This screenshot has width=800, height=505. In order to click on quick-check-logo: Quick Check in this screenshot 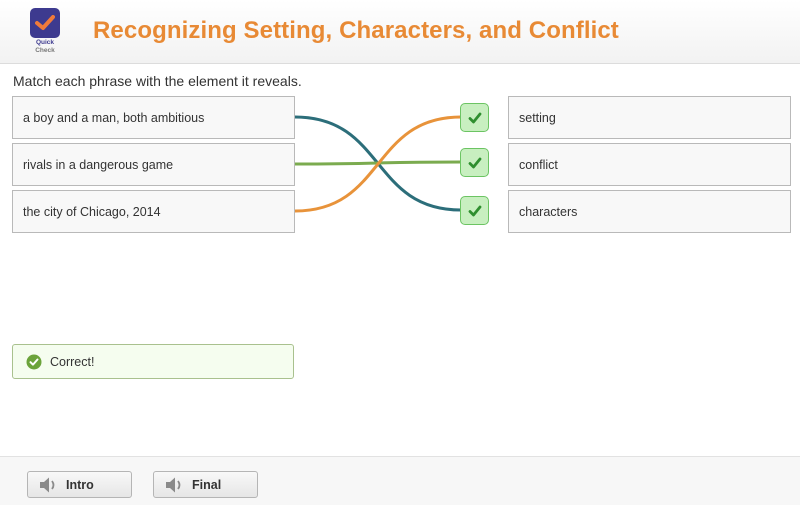, I will do `click(45, 33)`.